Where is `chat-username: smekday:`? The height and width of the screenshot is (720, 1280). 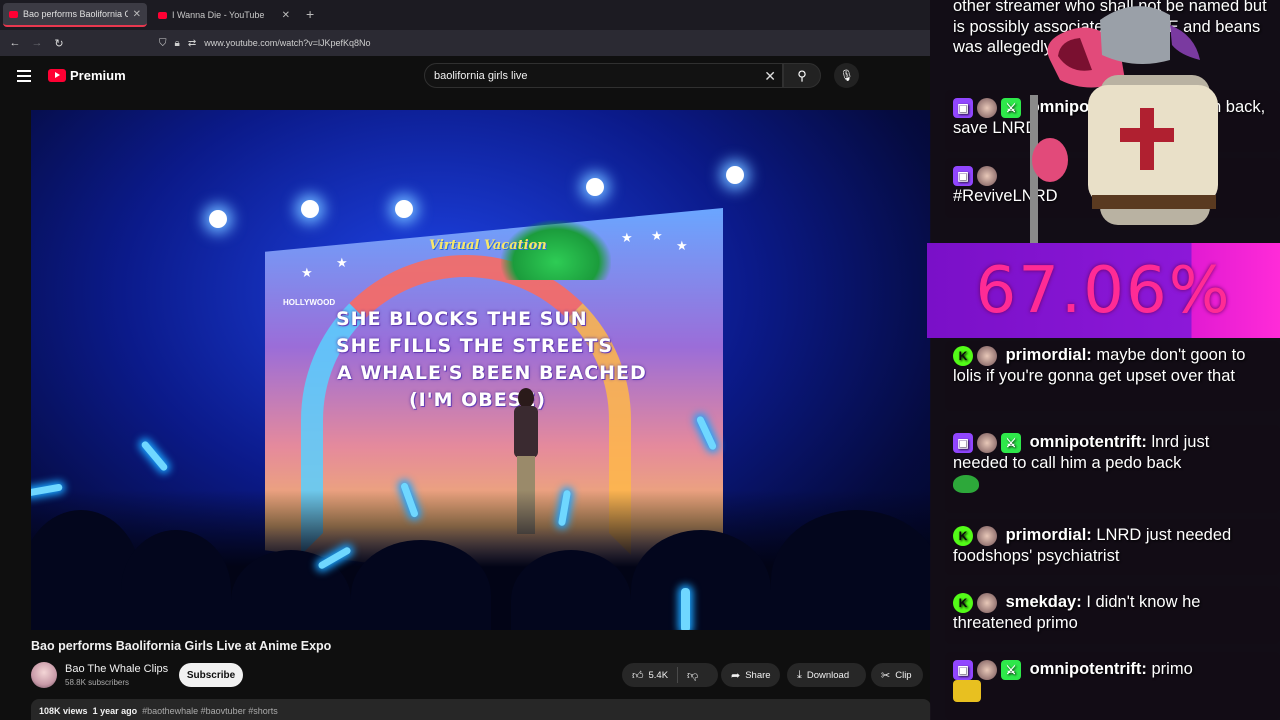 chat-username: smekday: is located at coordinates (1043, 602).